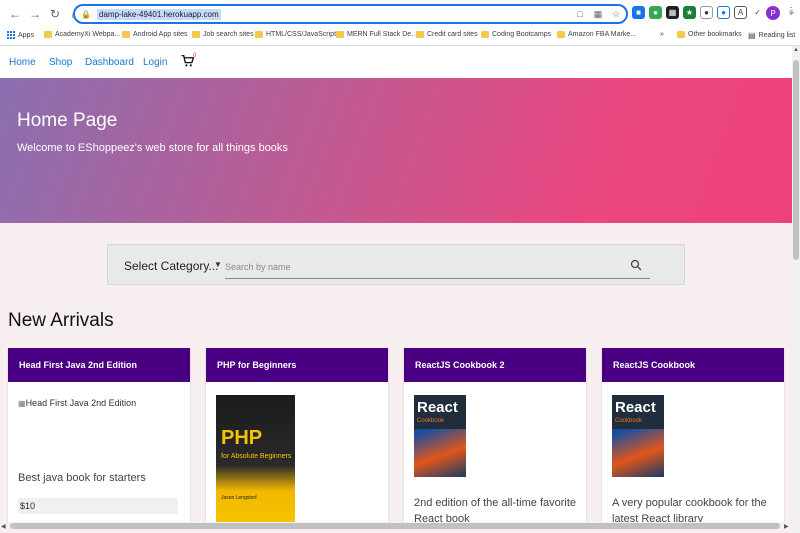  What do you see at coordinates (20, 35) in the screenshot?
I see `bookmark-apps: Apps` at bounding box center [20, 35].